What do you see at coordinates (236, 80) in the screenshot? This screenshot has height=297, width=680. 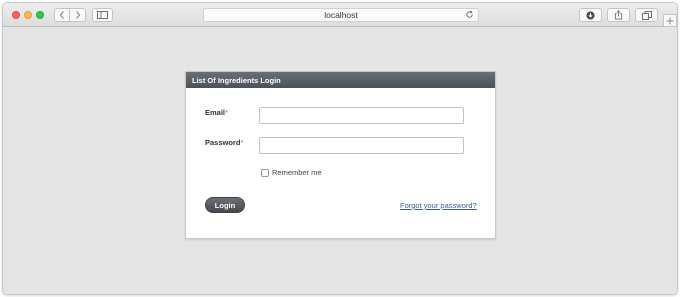 I see `login-title: List Of Ingredients Login` at bounding box center [236, 80].